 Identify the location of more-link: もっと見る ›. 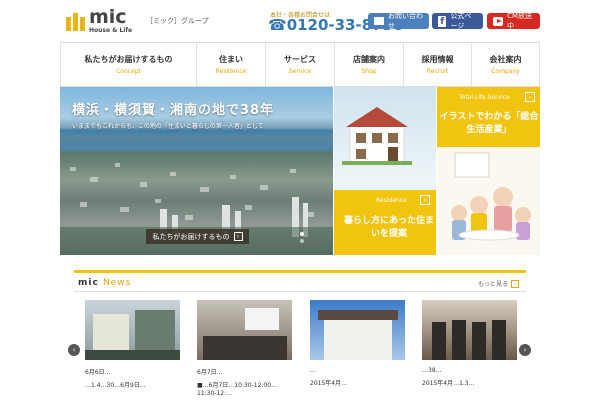
(499, 283).